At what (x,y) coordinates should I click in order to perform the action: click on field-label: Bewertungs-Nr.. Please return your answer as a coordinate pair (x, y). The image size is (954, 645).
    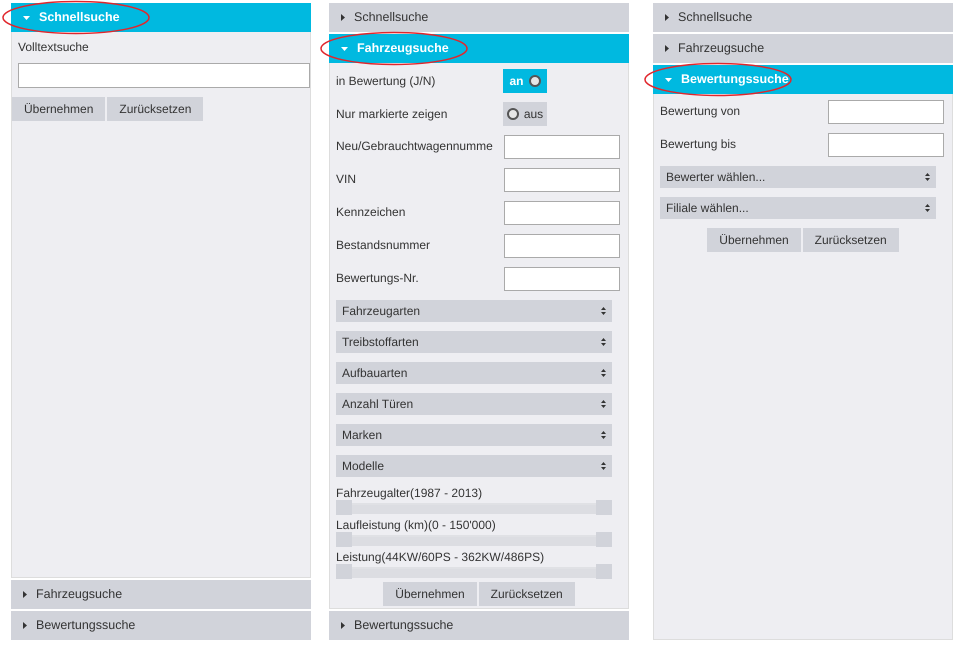
    Looking at the image, I should click on (377, 278).